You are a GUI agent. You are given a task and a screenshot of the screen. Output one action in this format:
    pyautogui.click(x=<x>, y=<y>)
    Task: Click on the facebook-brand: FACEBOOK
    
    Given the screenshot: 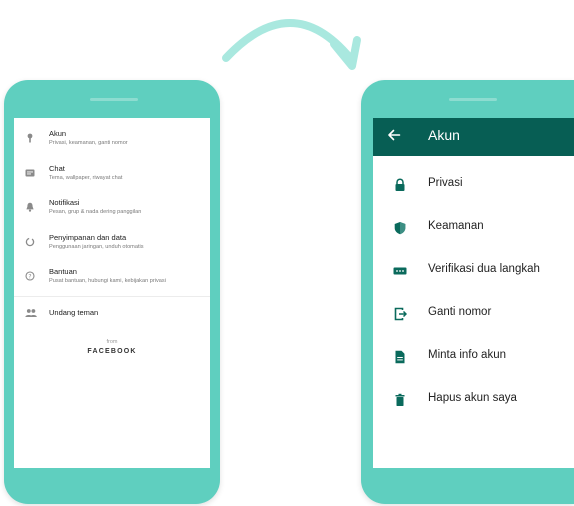 What is the action you would take?
    pyautogui.click(x=112, y=351)
    